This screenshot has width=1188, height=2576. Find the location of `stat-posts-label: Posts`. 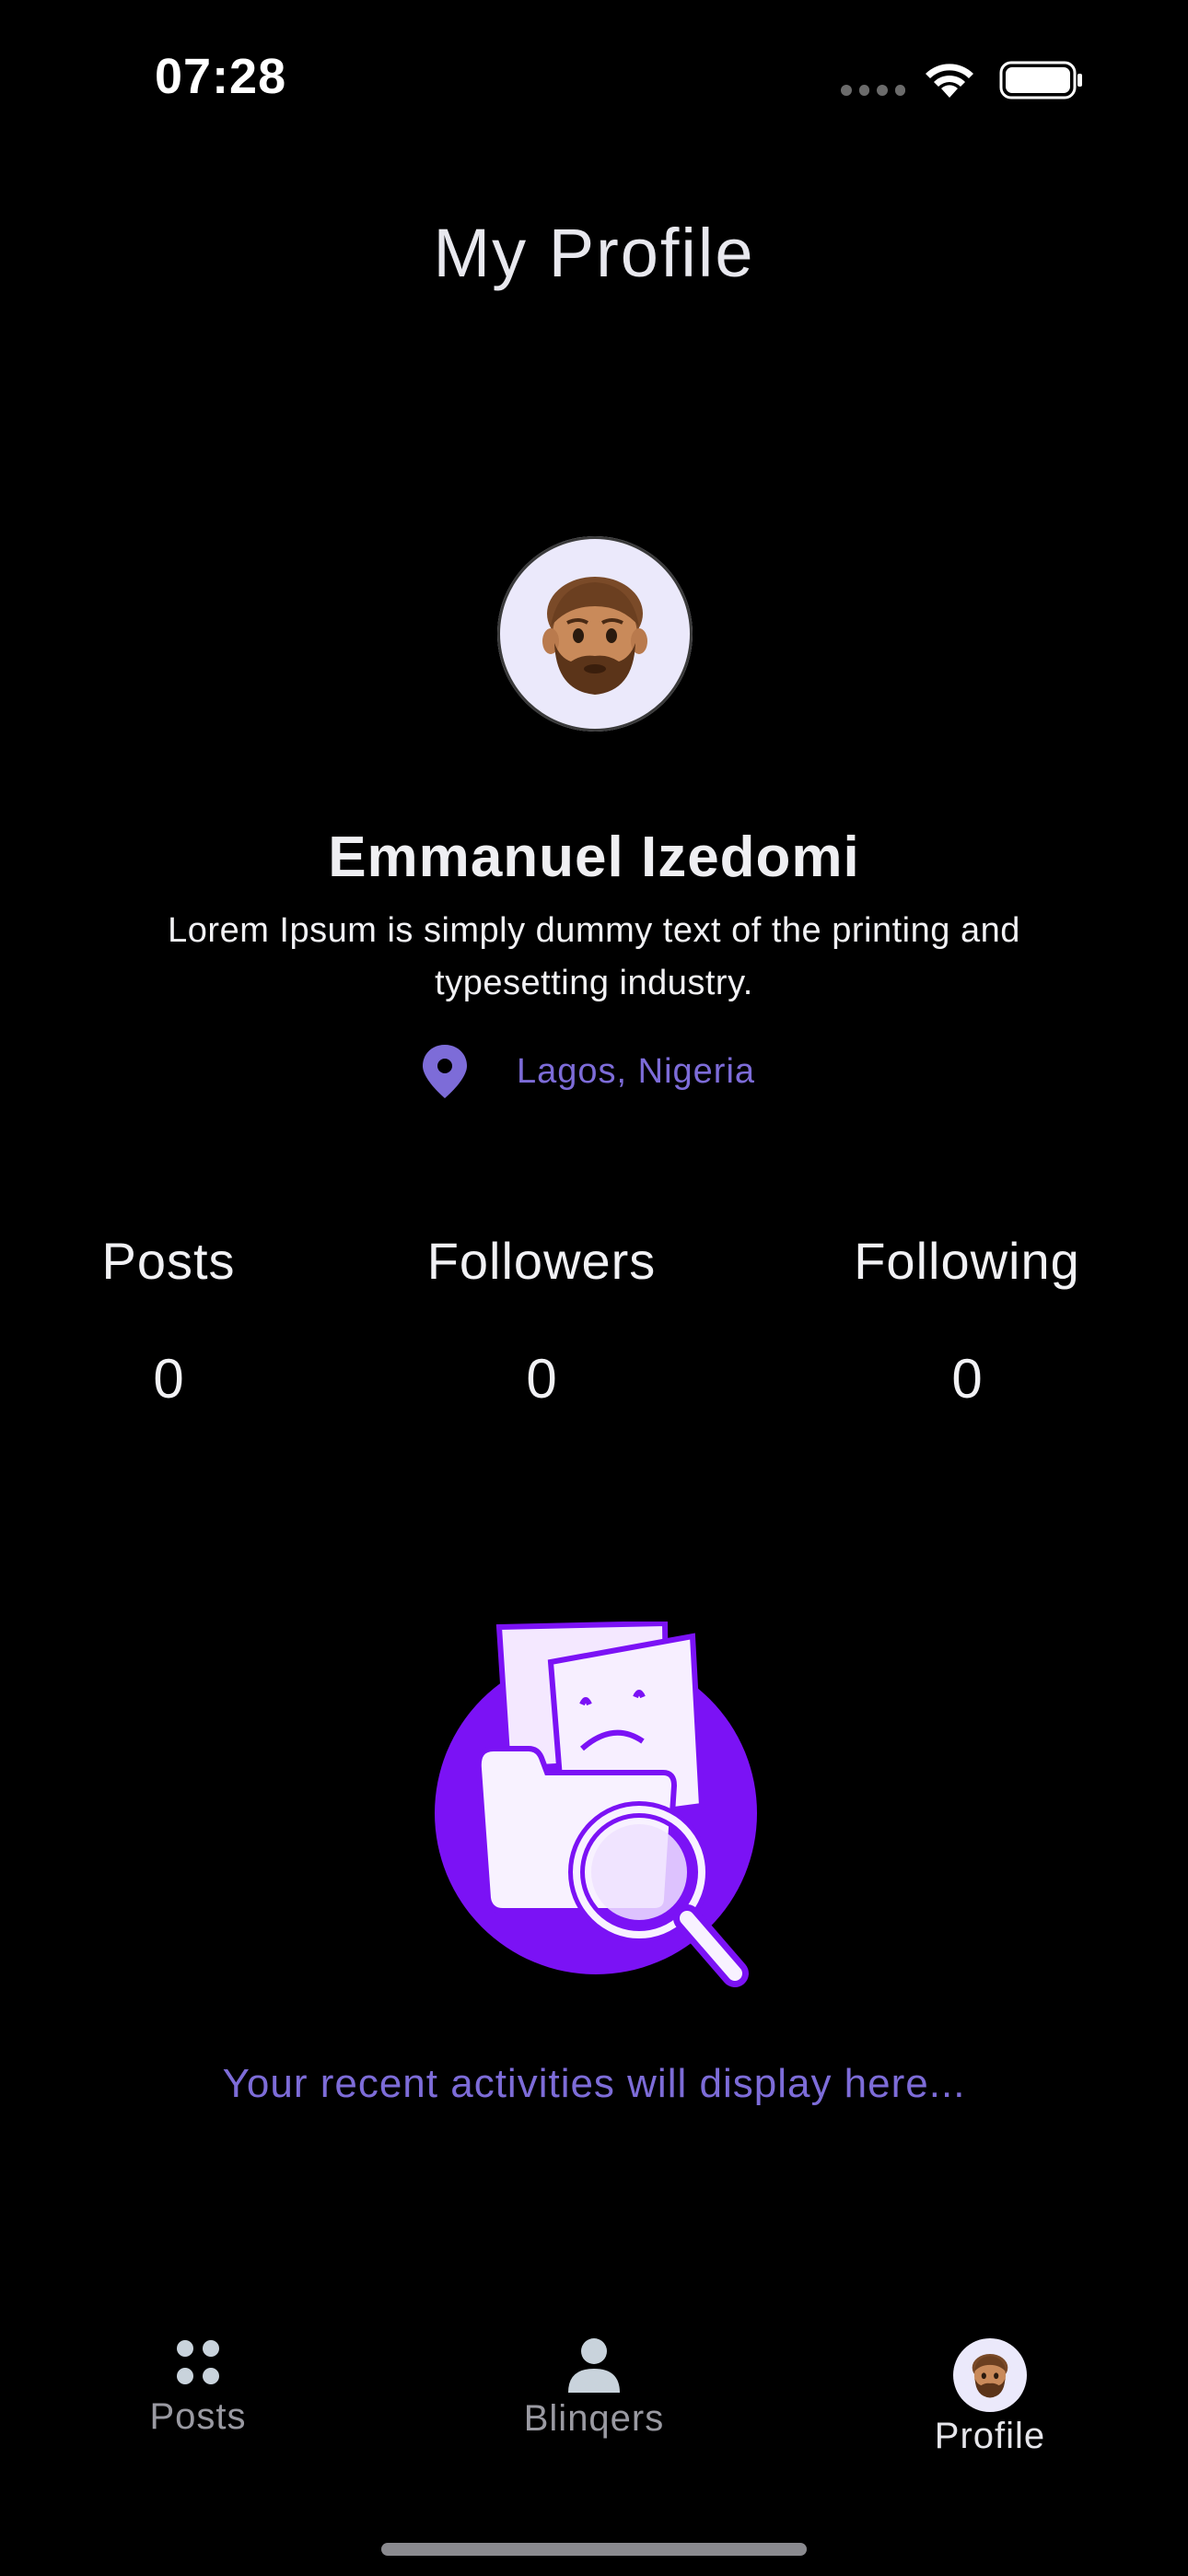

stat-posts-label: Posts is located at coordinates (168, 1261).